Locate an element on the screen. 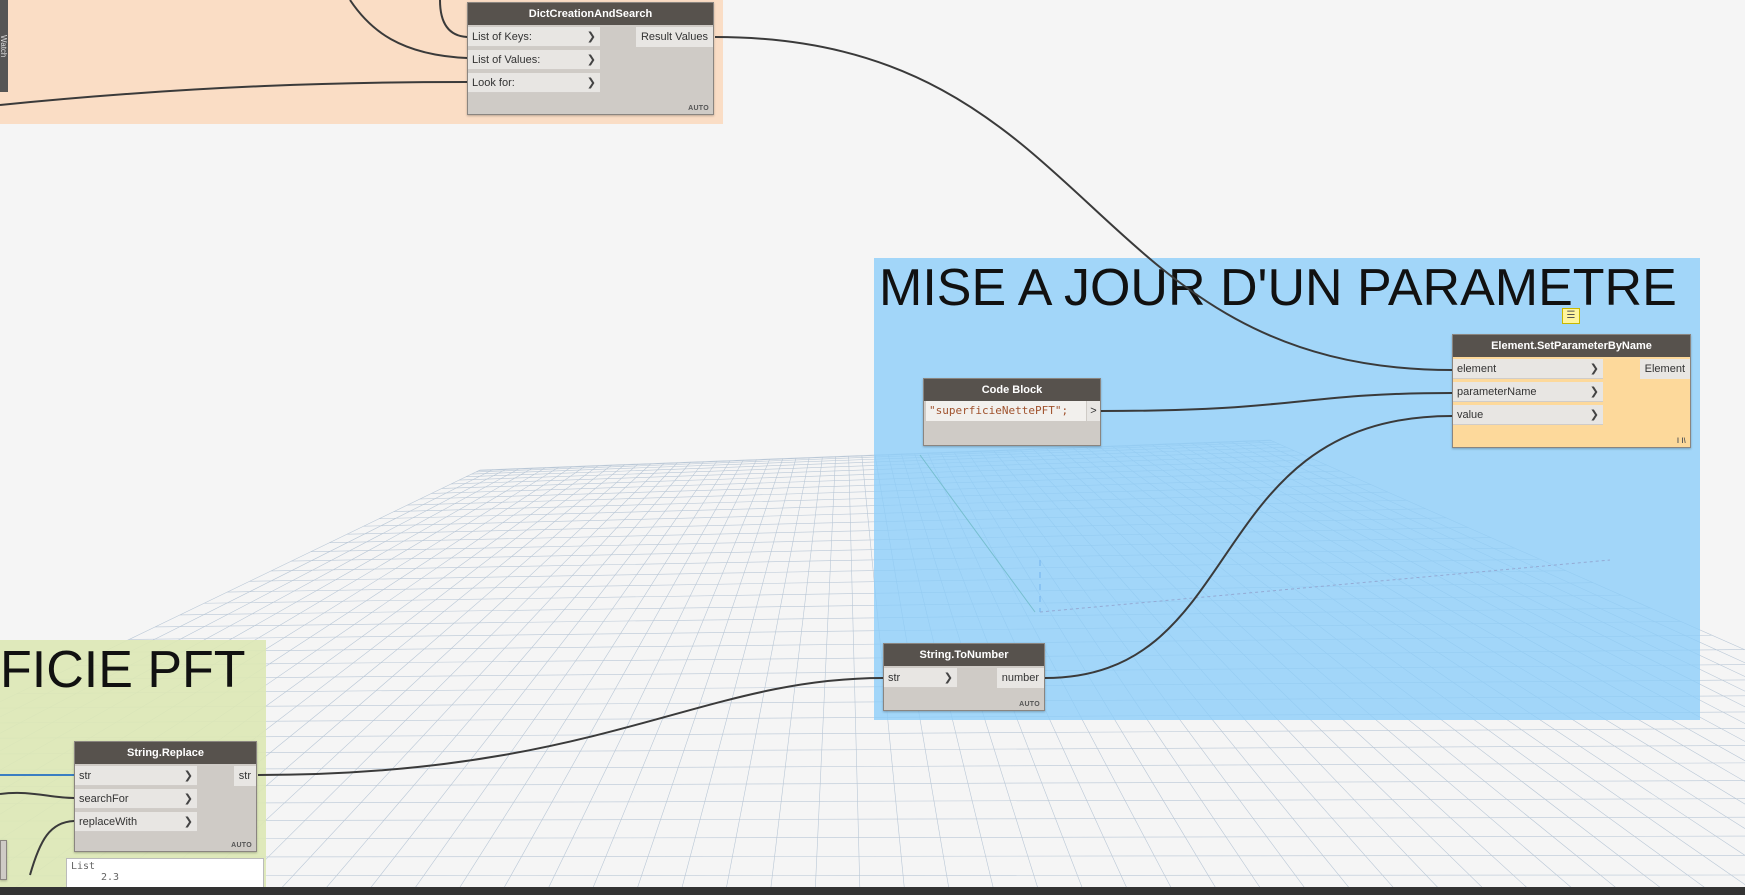 The height and width of the screenshot is (895, 1745). node-partial-left is located at coordinates (3, 860).